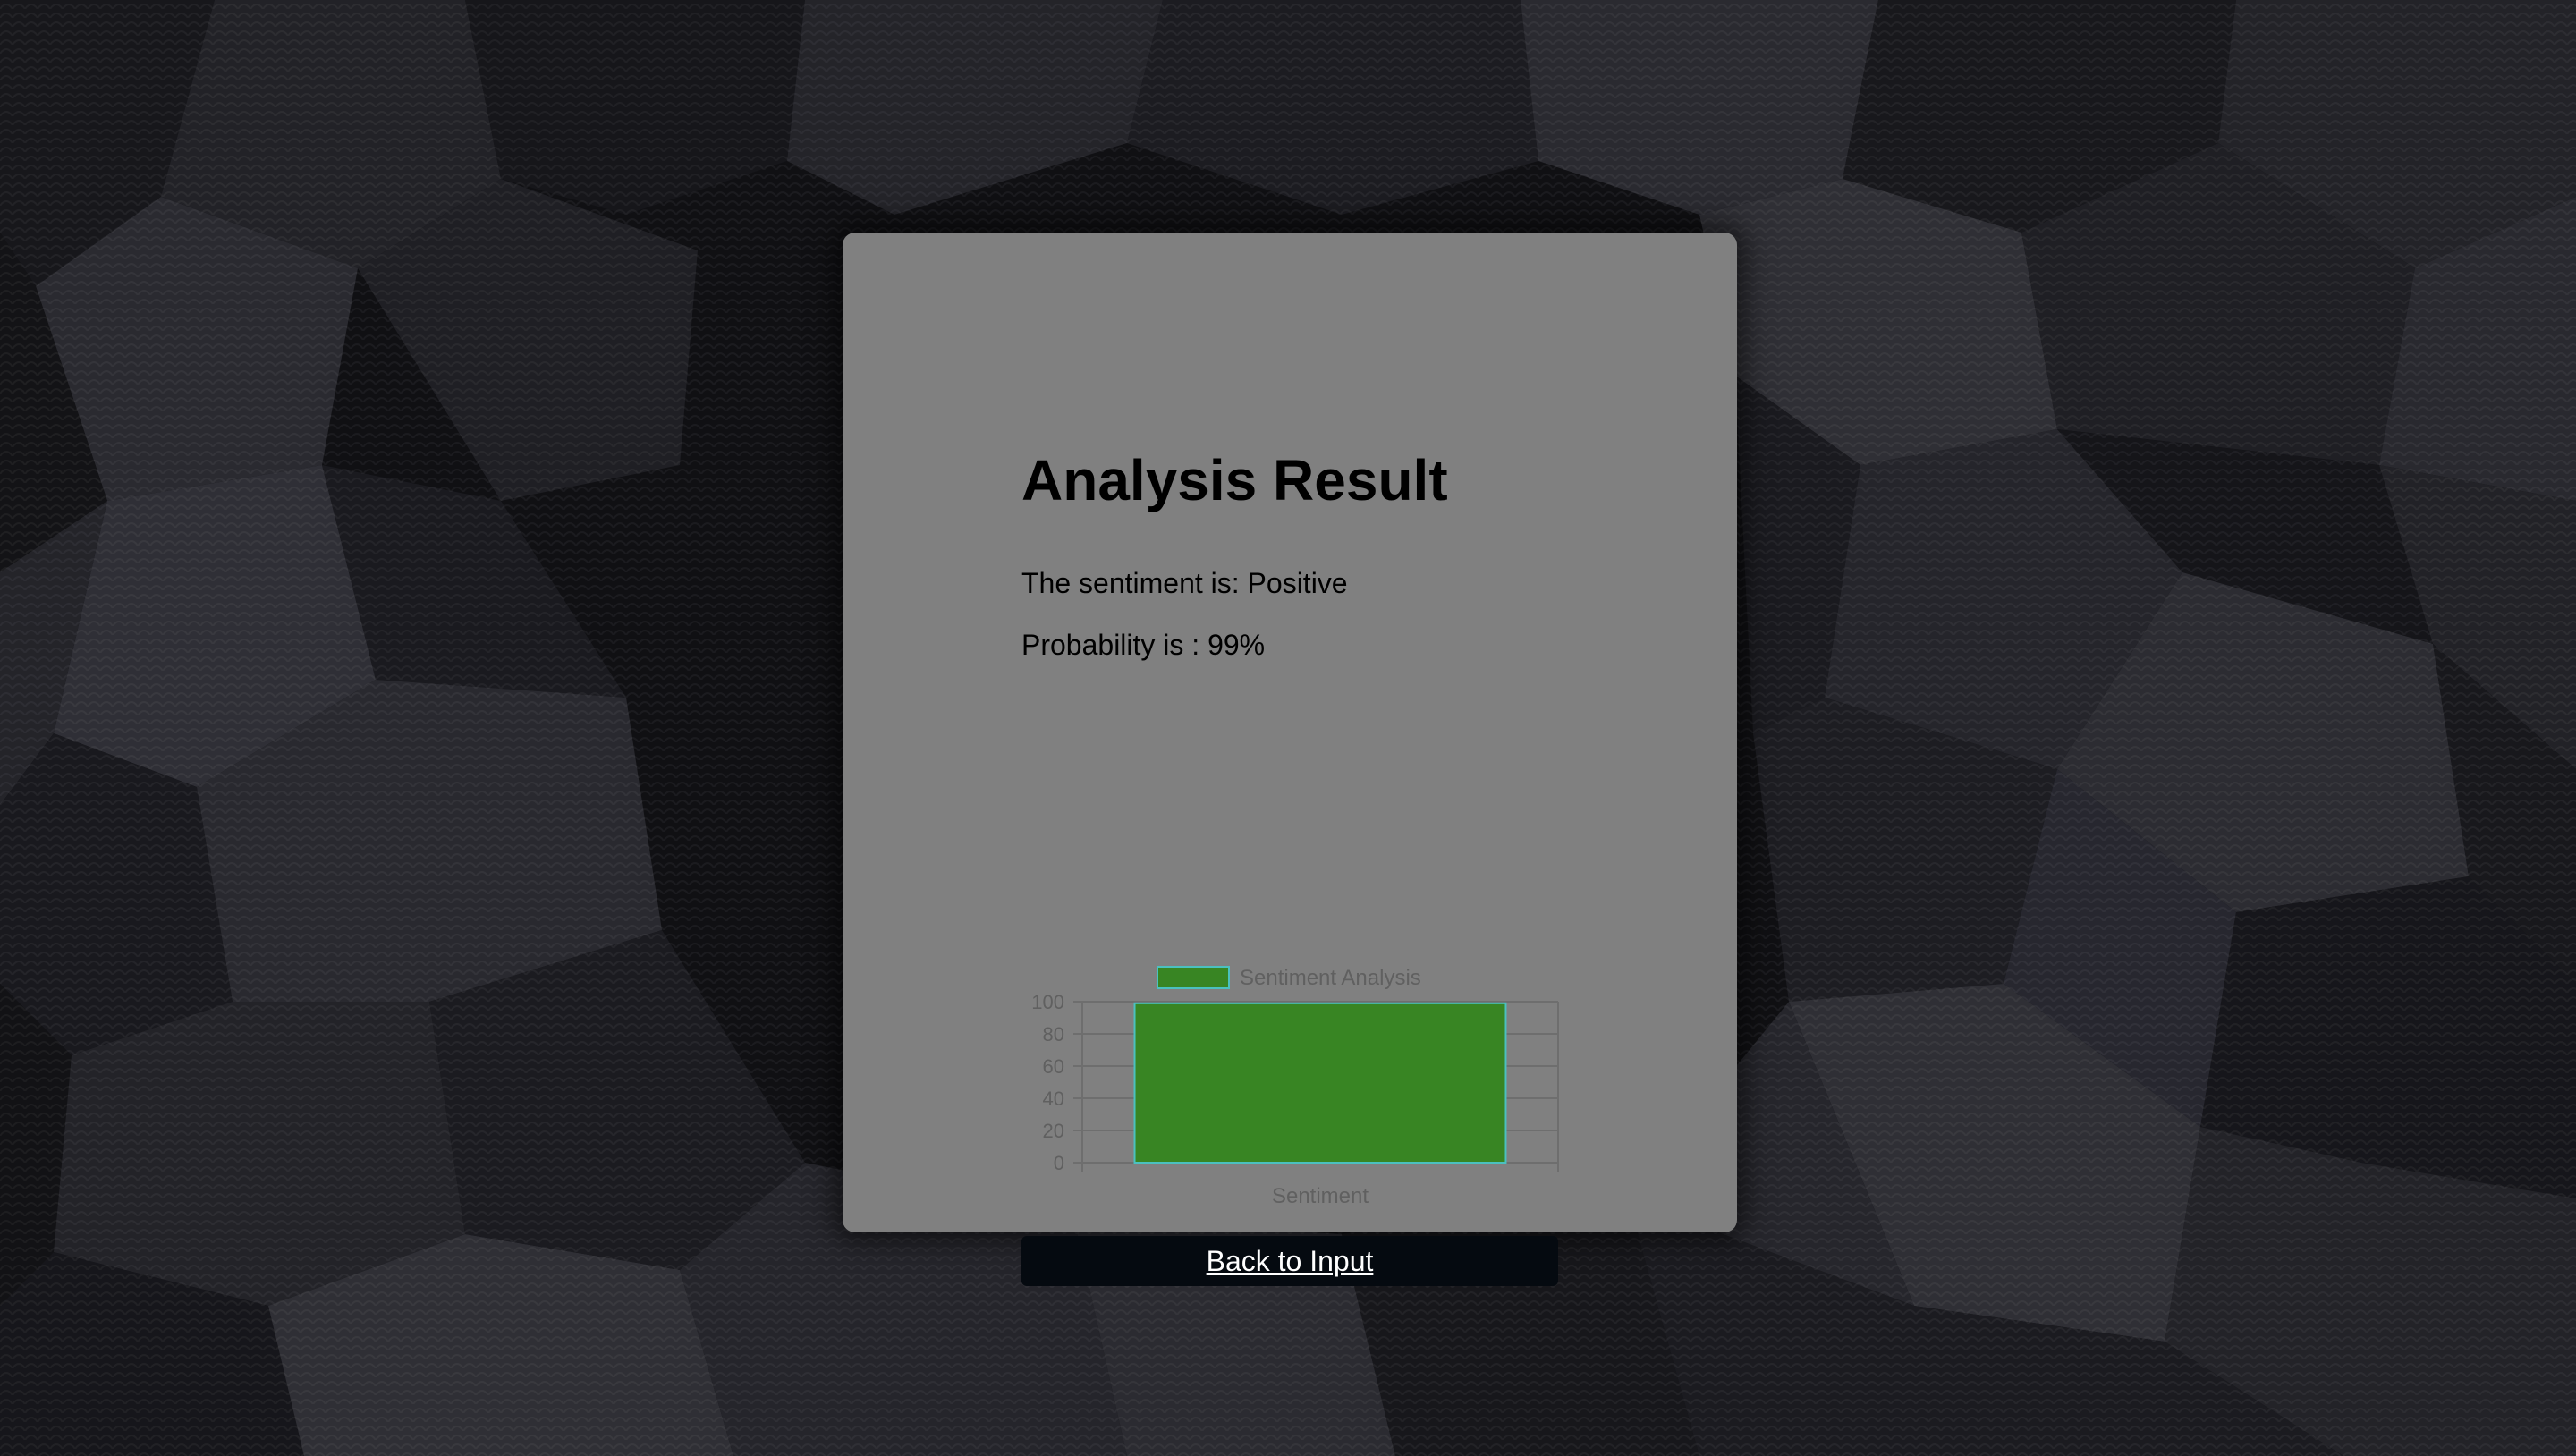  I want to click on chart-x-labels: Sentiment, so click(1320, 1196).